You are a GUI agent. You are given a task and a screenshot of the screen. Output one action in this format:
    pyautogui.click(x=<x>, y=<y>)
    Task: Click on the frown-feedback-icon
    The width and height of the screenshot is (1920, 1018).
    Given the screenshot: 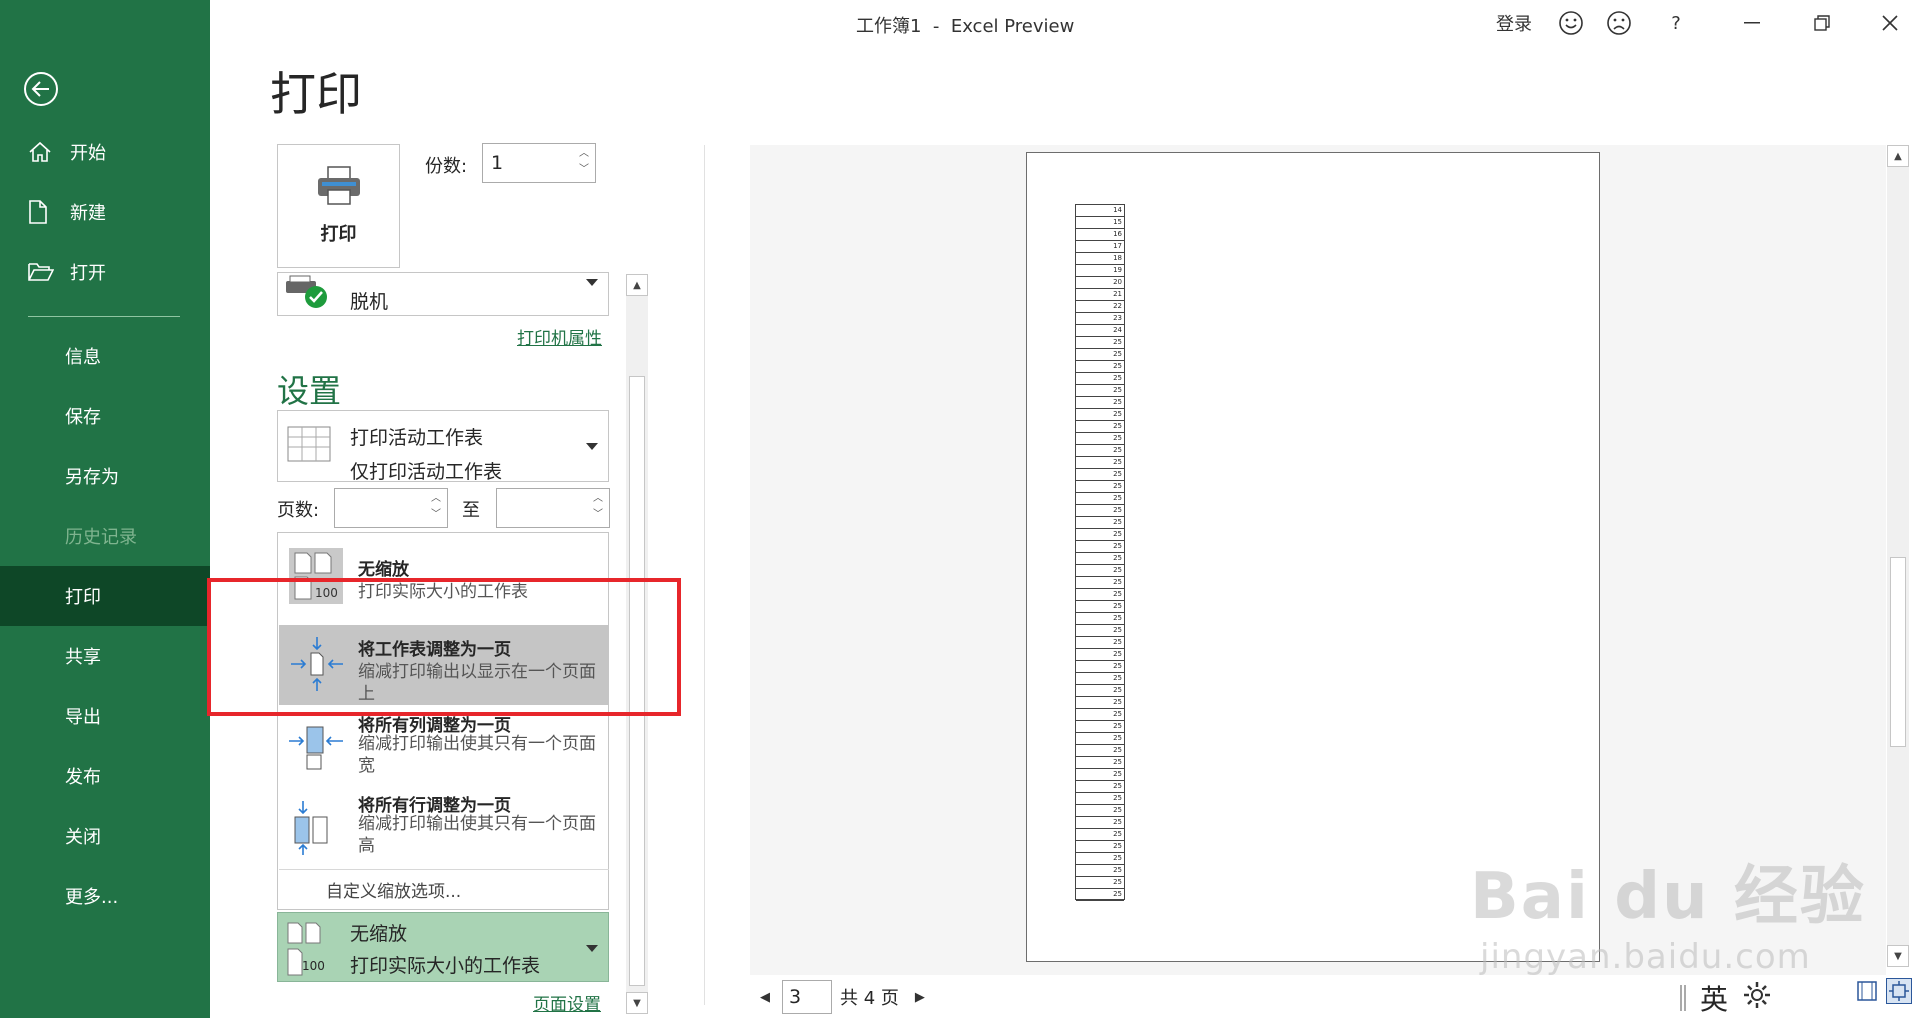 What is the action you would take?
    pyautogui.click(x=1619, y=23)
    